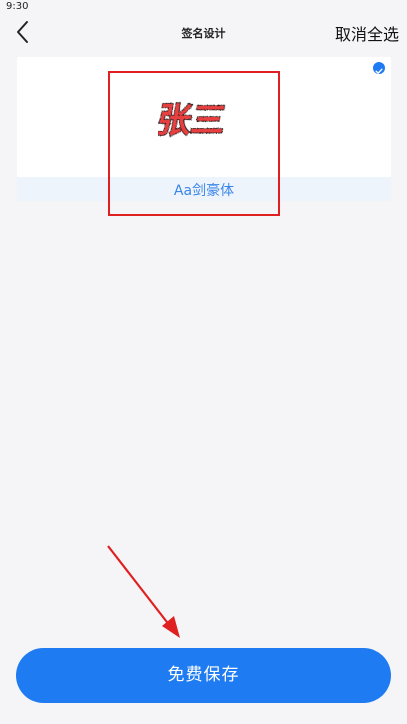  What do you see at coordinates (203, 33) in the screenshot?
I see `nav-bar: 签名设计 取消全选` at bounding box center [203, 33].